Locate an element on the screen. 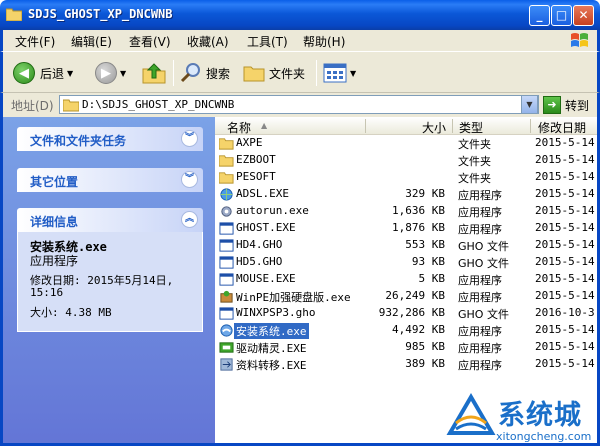  file-row: WINXPSP3.gho 932,286 KB GHO 文件 2016-10-3 is located at coordinates (406, 313).